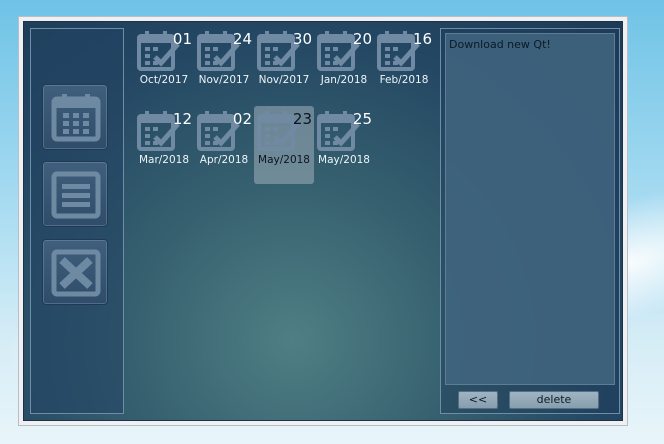 Image resolution: width=664 pixels, height=444 pixels. I want to click on entry-item: 25 May/2018, so click(344, 145).